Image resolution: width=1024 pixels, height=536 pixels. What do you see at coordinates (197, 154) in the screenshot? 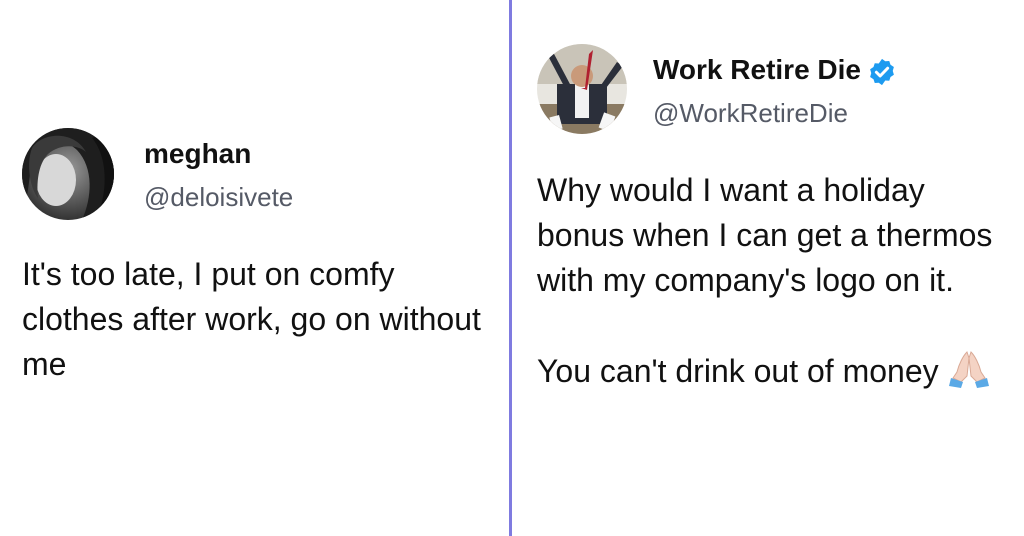
I see `display-name: meghan` at bounding box center [197, 154].